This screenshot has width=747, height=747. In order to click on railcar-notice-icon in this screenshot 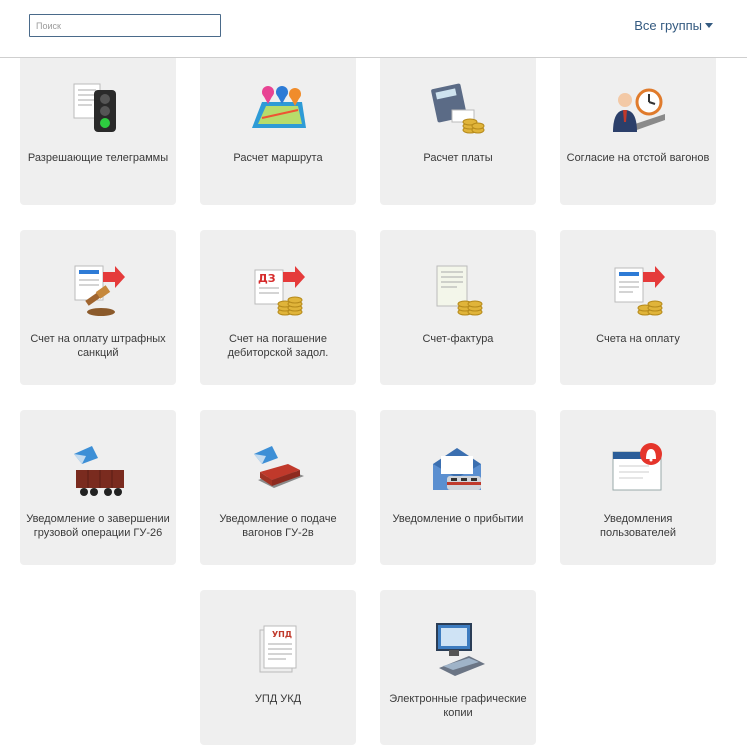, I will do `click(279, 467)`.